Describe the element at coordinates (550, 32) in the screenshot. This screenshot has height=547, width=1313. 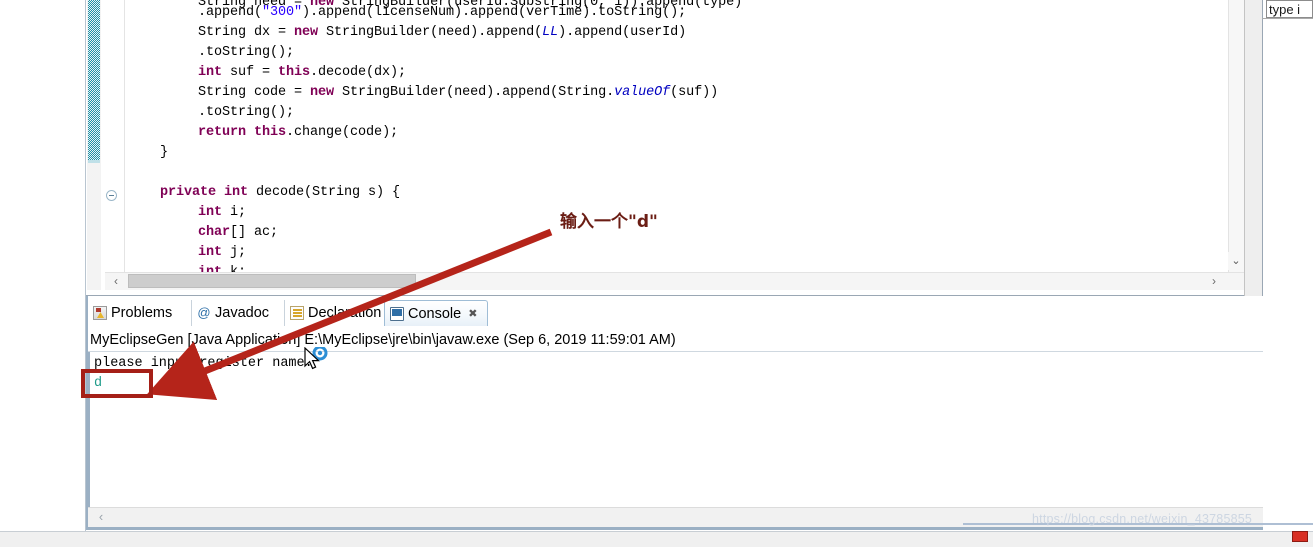
I see `code-token: LL` at that location.